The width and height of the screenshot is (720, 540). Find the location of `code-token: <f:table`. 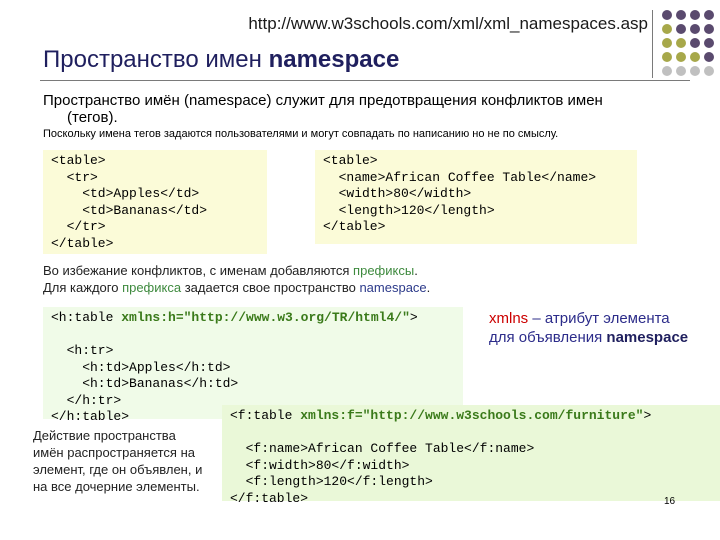

code-token: <f:table is located at coordinates (265, 415).